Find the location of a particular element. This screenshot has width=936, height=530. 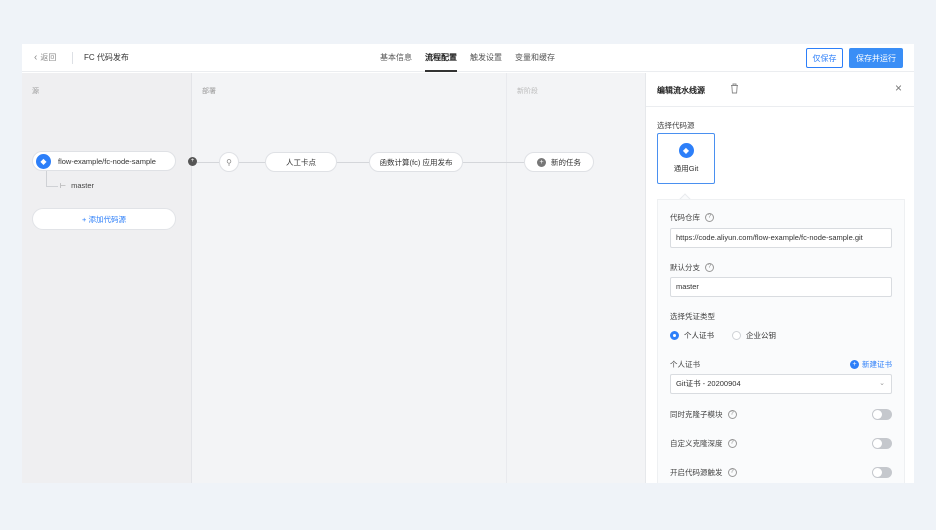

cert-select: Git证书 - 20200904 ⌄ is located at coordinates (781, 384).